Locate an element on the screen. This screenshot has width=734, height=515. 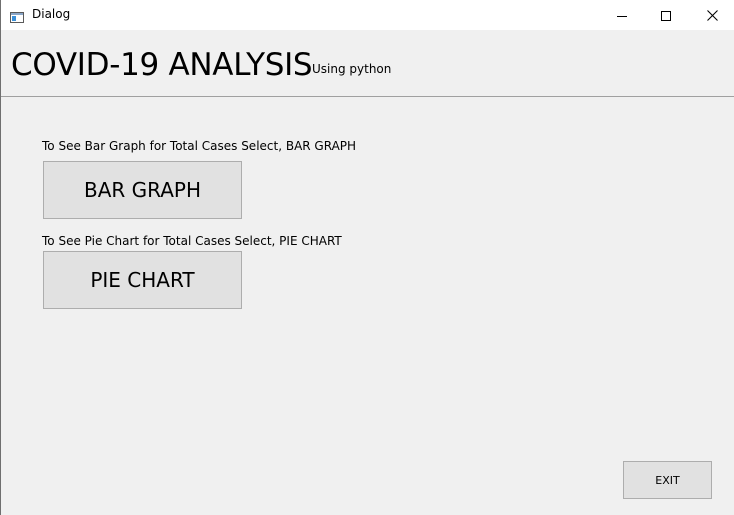
header: COVID-19 ANALYSIS Using python is located at coordinates (367, 63).